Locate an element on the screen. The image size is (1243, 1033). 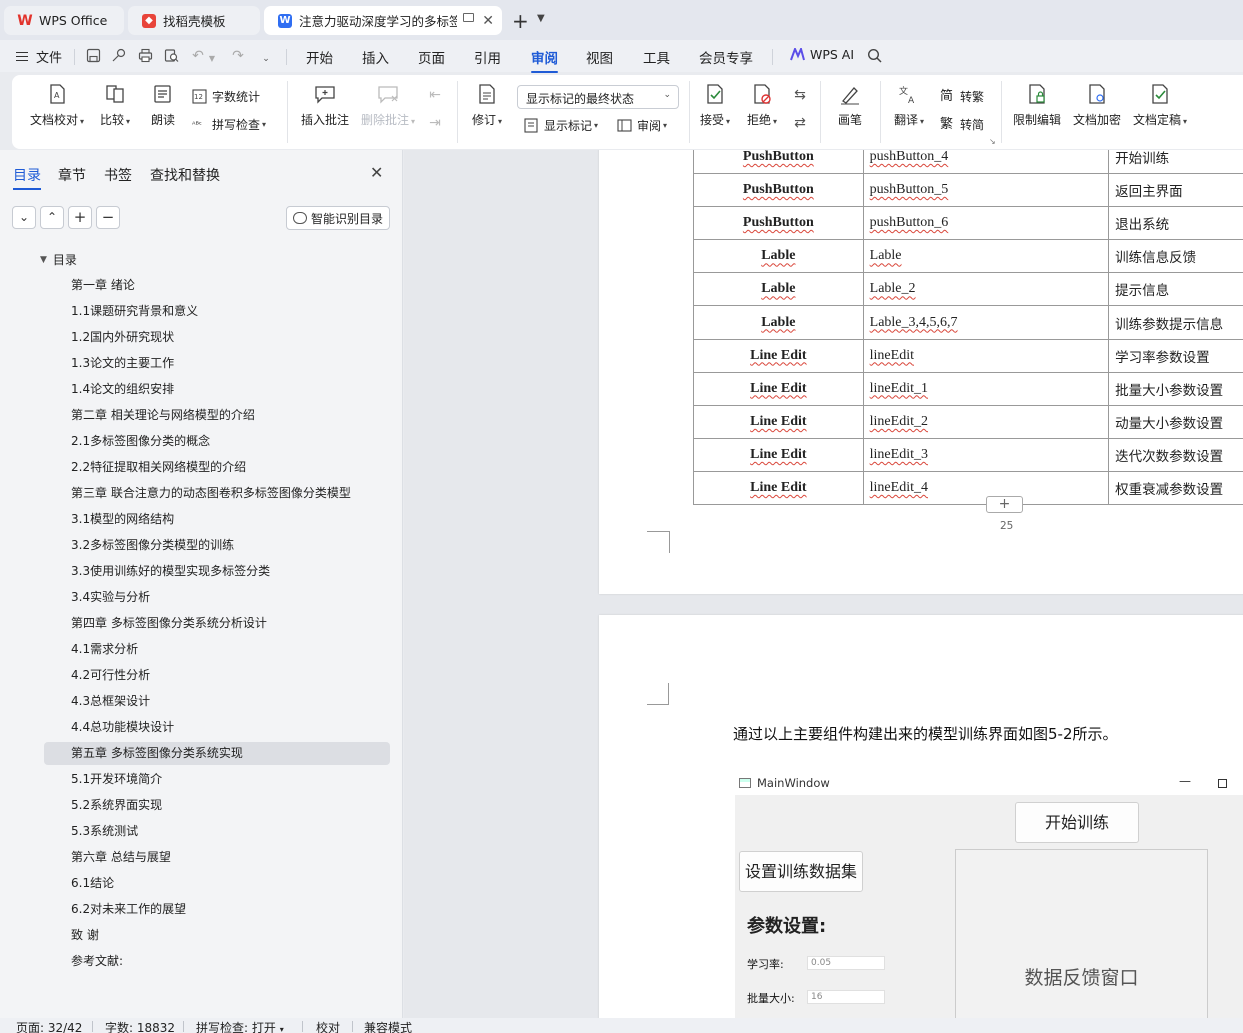
object-name-cell: Lable_3,4,5,6,7 is located at coordinates (986, 322).